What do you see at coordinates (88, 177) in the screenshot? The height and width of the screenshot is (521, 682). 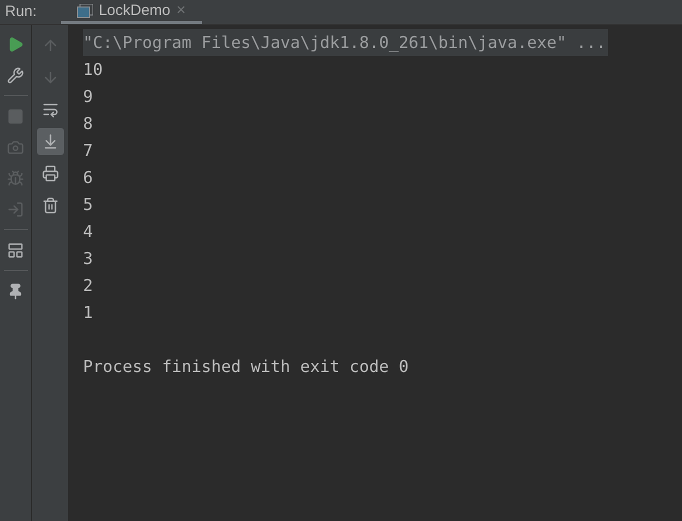 I see `output-line: 6` at bounding box center [88, 177].